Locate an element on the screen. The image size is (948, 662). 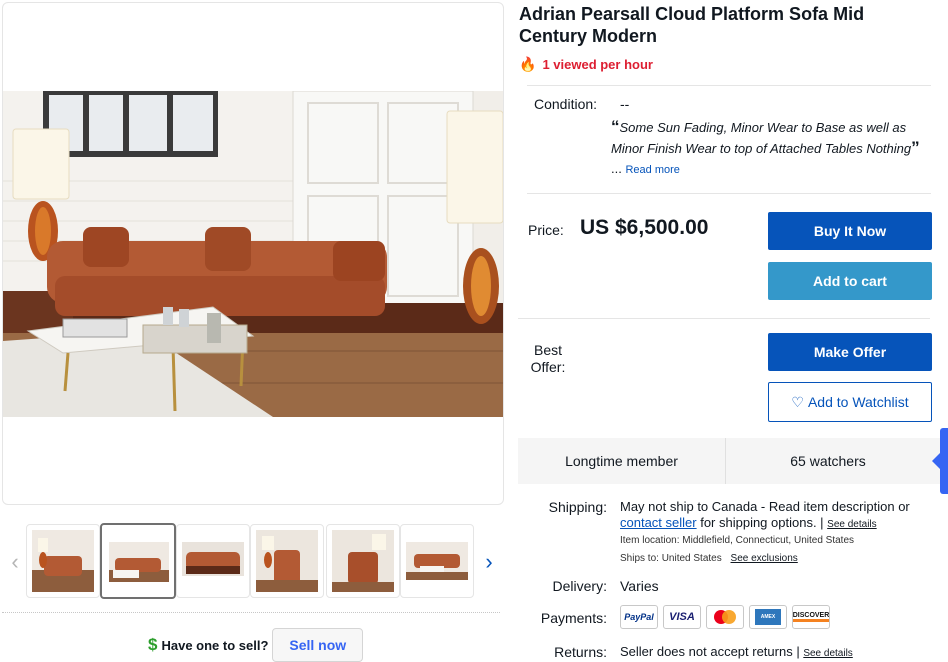
add-to-cart-button: Add to cart is located at coordinates (850, 281).